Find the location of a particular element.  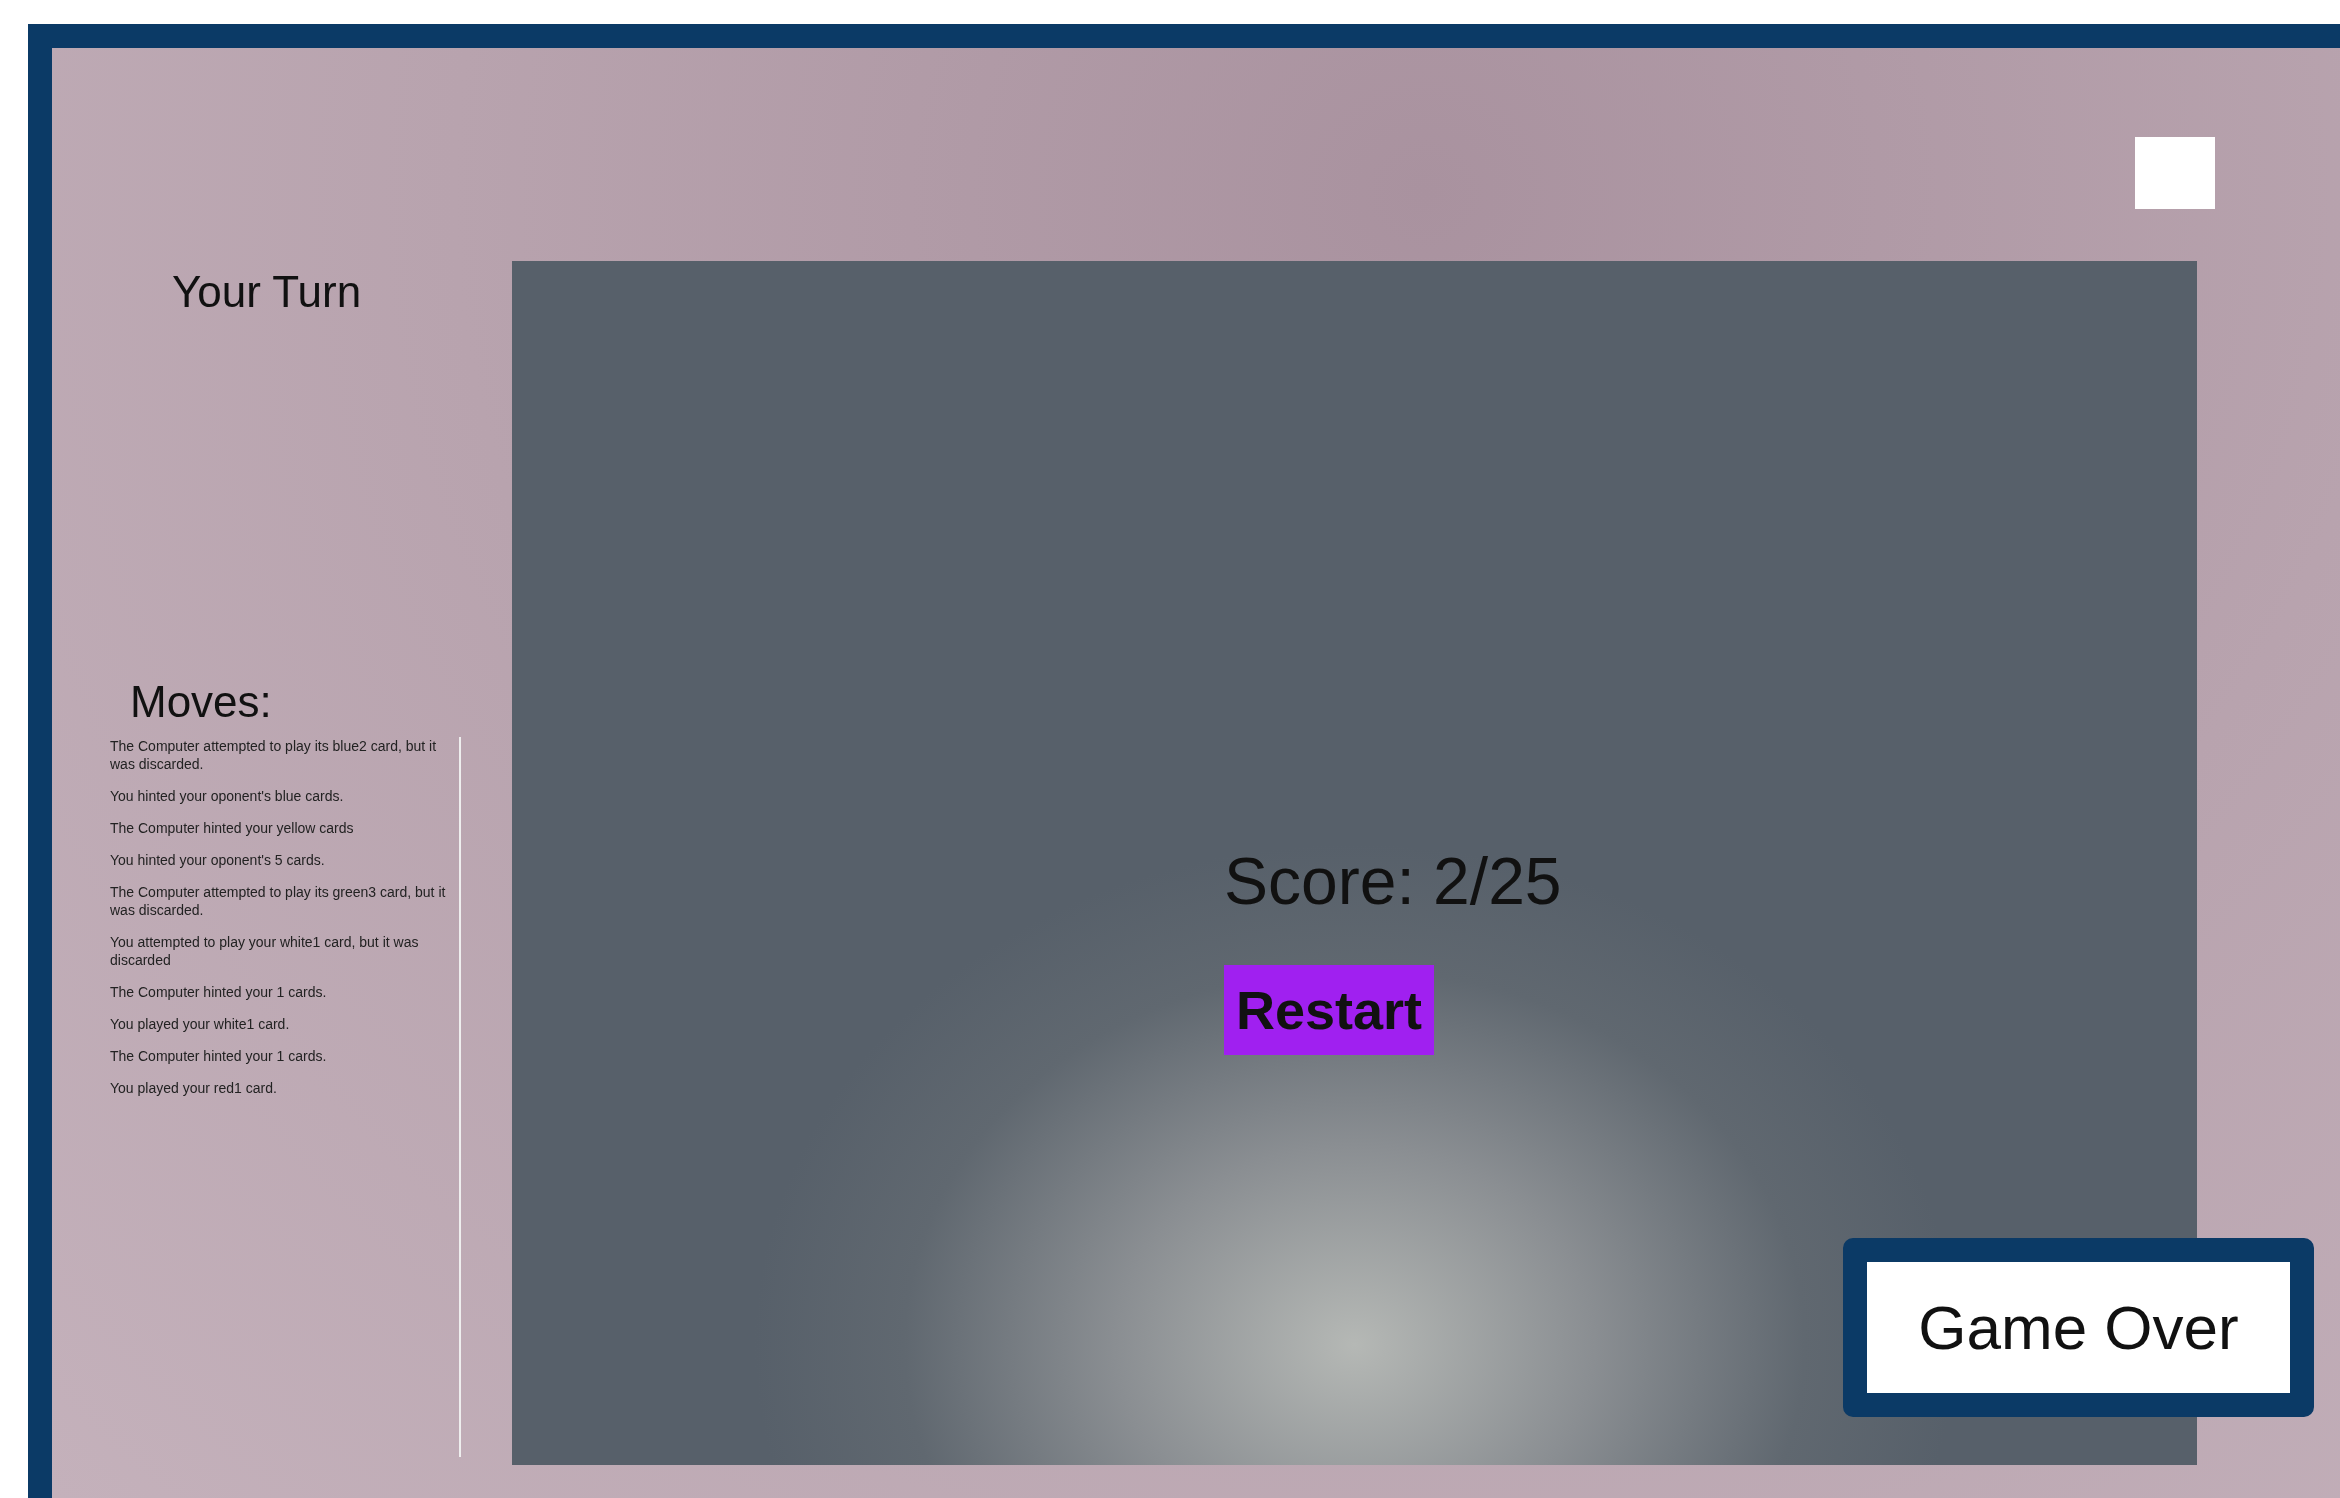

move-entry: The Computer attempted to play its green3 card, but it was discarded. is located at coordinates (278, 901).